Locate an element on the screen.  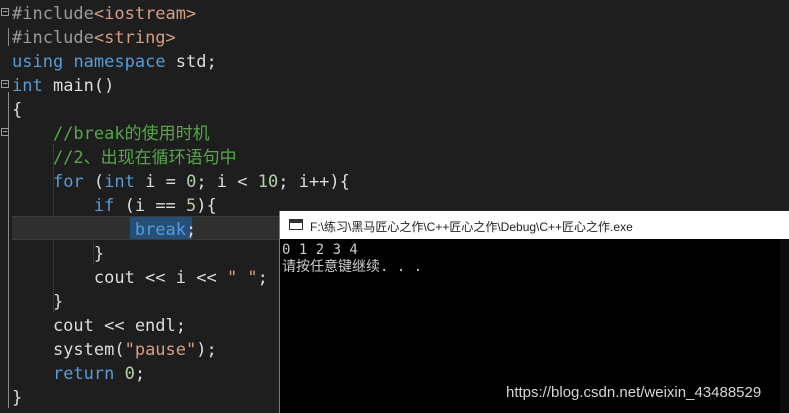
code-token: break is located at coordinates (160, 230).